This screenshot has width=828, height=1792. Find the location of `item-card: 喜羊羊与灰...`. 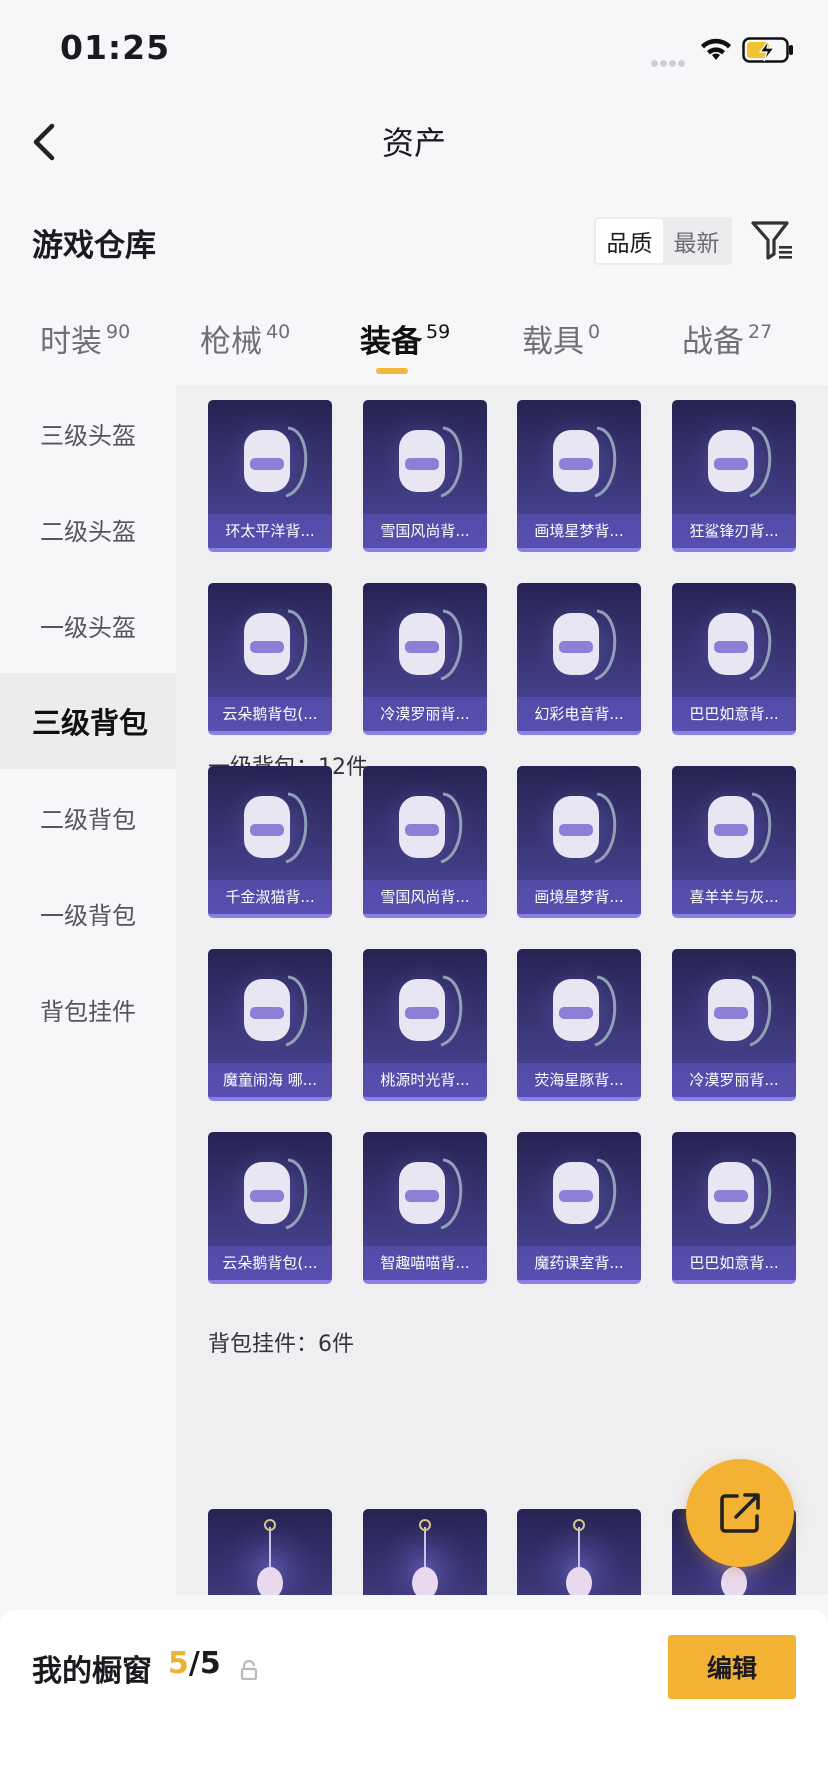

item-card: 喜羊羊与灰... is located at coordinates (734, 842).